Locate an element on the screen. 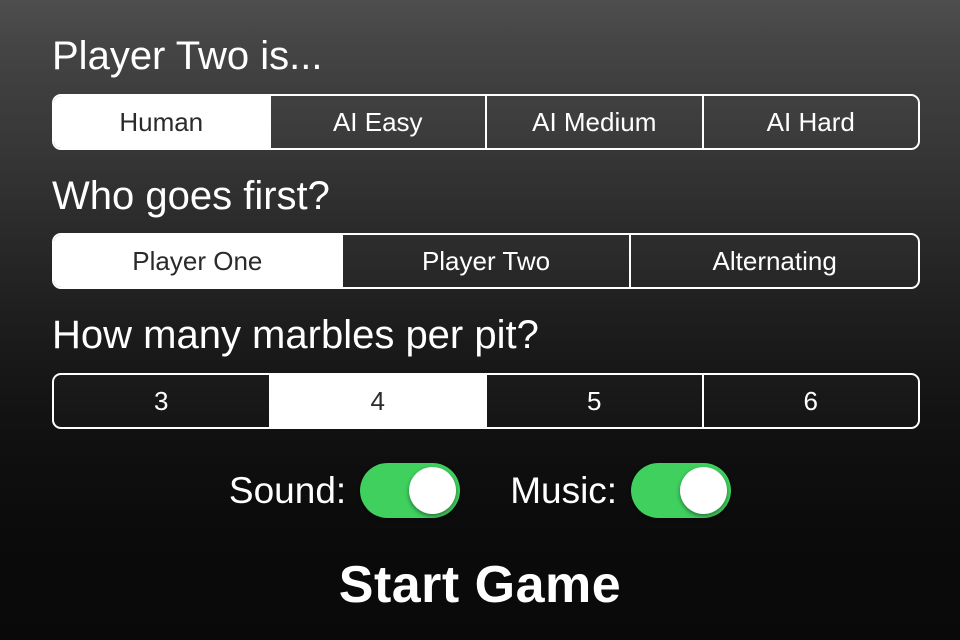 The height and width of the screenshot is (640, 960). sound-toggle-switch is located at coordinates (410, 490).